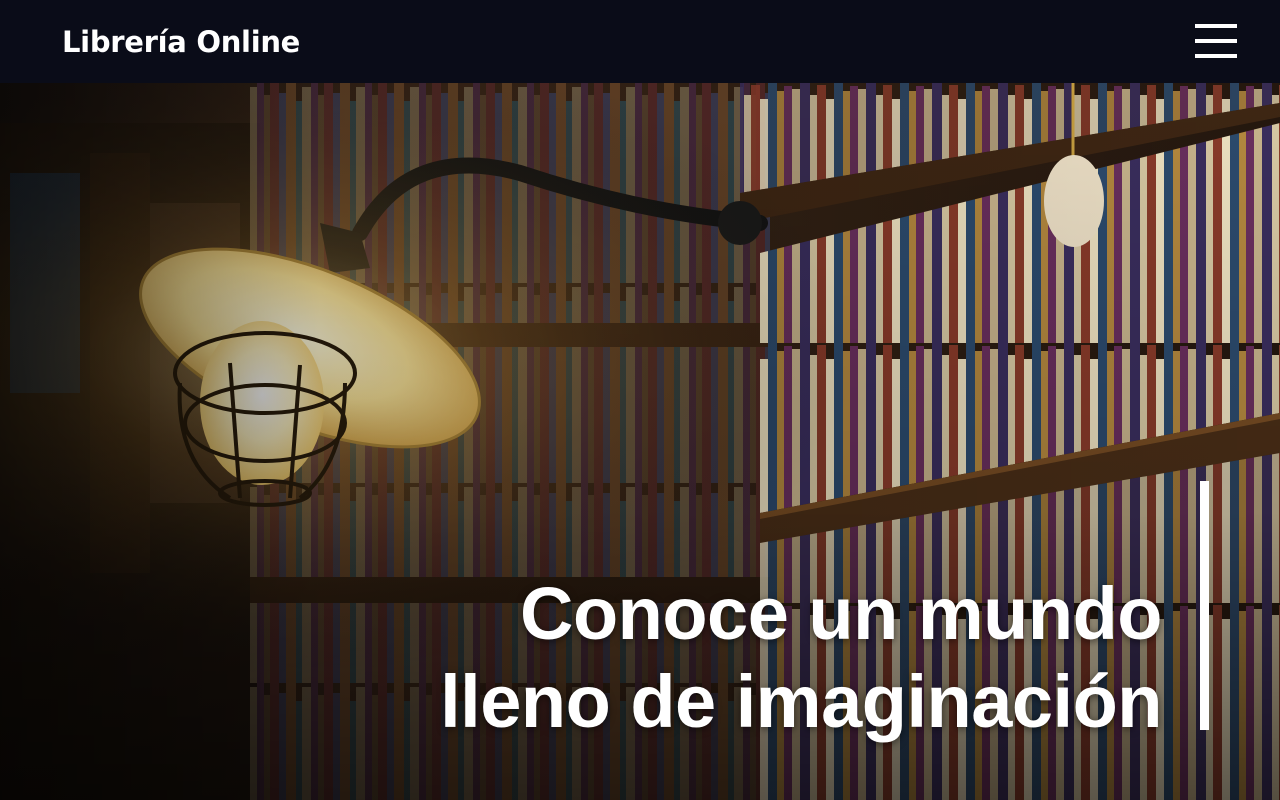 The height and width of the screenshot is (800, 1280). I want to click on hero-accent-bar, so click(1204, 605).